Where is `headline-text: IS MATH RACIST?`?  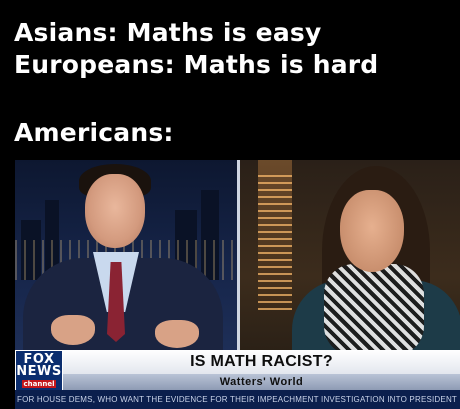
headline-text: IS MATH RACIST? is located at coordinates (261, 361).